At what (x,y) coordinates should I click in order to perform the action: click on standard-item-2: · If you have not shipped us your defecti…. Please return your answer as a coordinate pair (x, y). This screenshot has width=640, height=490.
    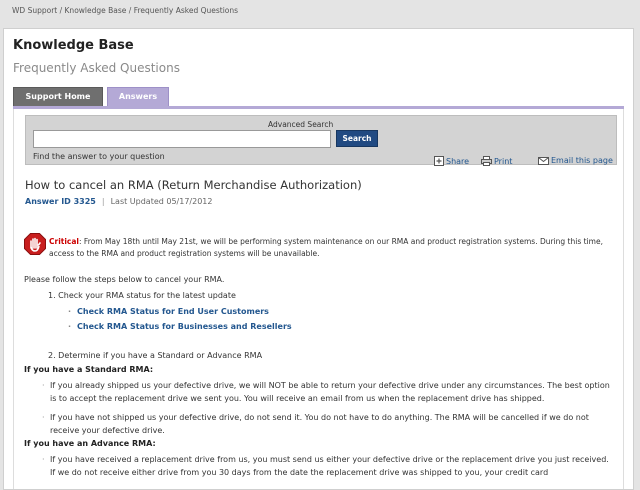
    Looking at the image, I should click on (326, 424).